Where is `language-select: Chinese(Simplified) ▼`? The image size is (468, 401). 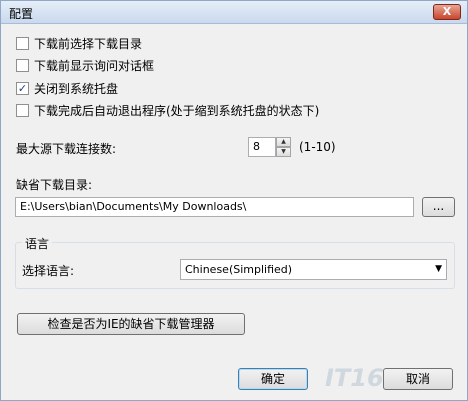 language-select: Chinese(Simplified) ▼ is located at coordinates (313, 269).